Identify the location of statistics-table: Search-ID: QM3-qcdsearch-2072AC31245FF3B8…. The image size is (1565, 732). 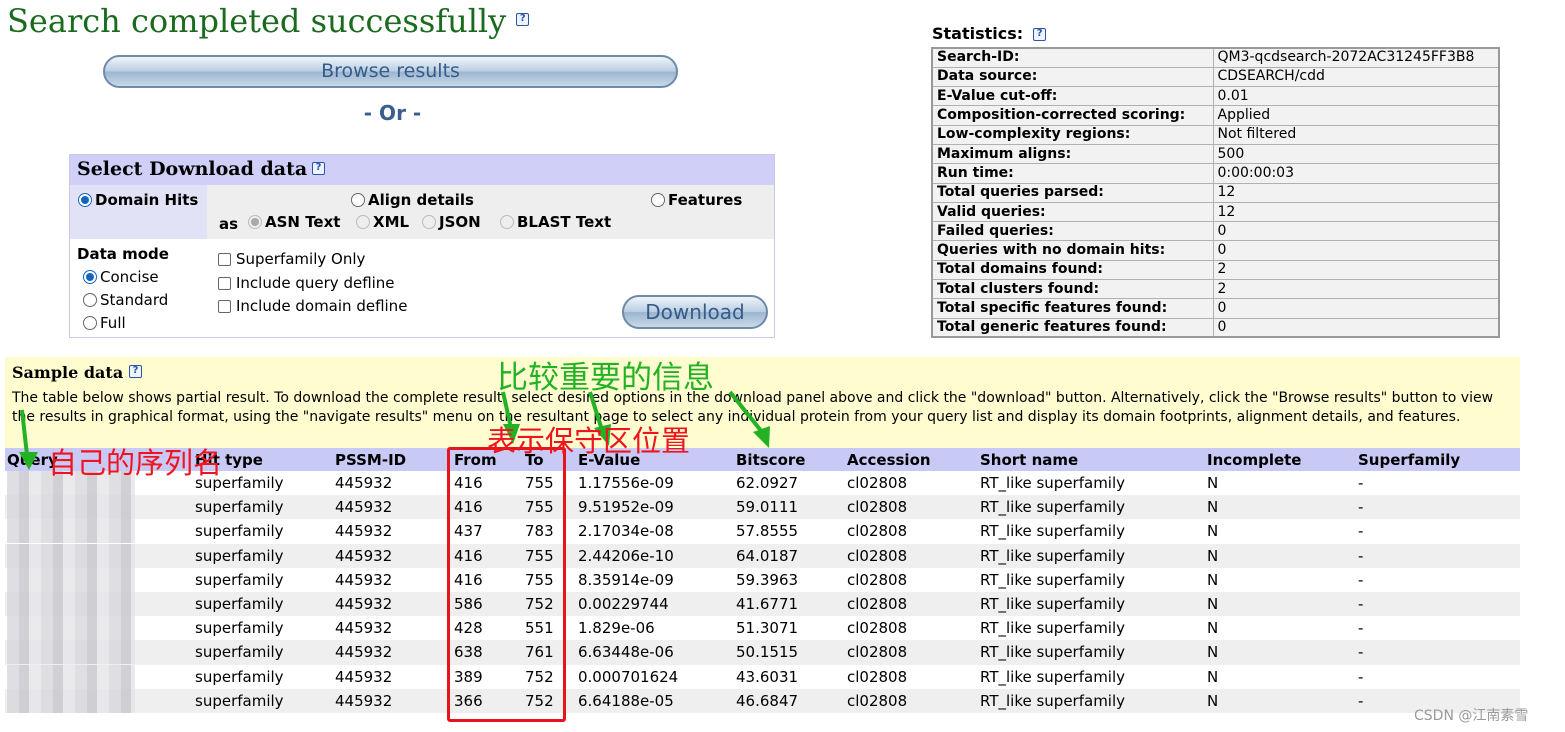
(1215, 193).